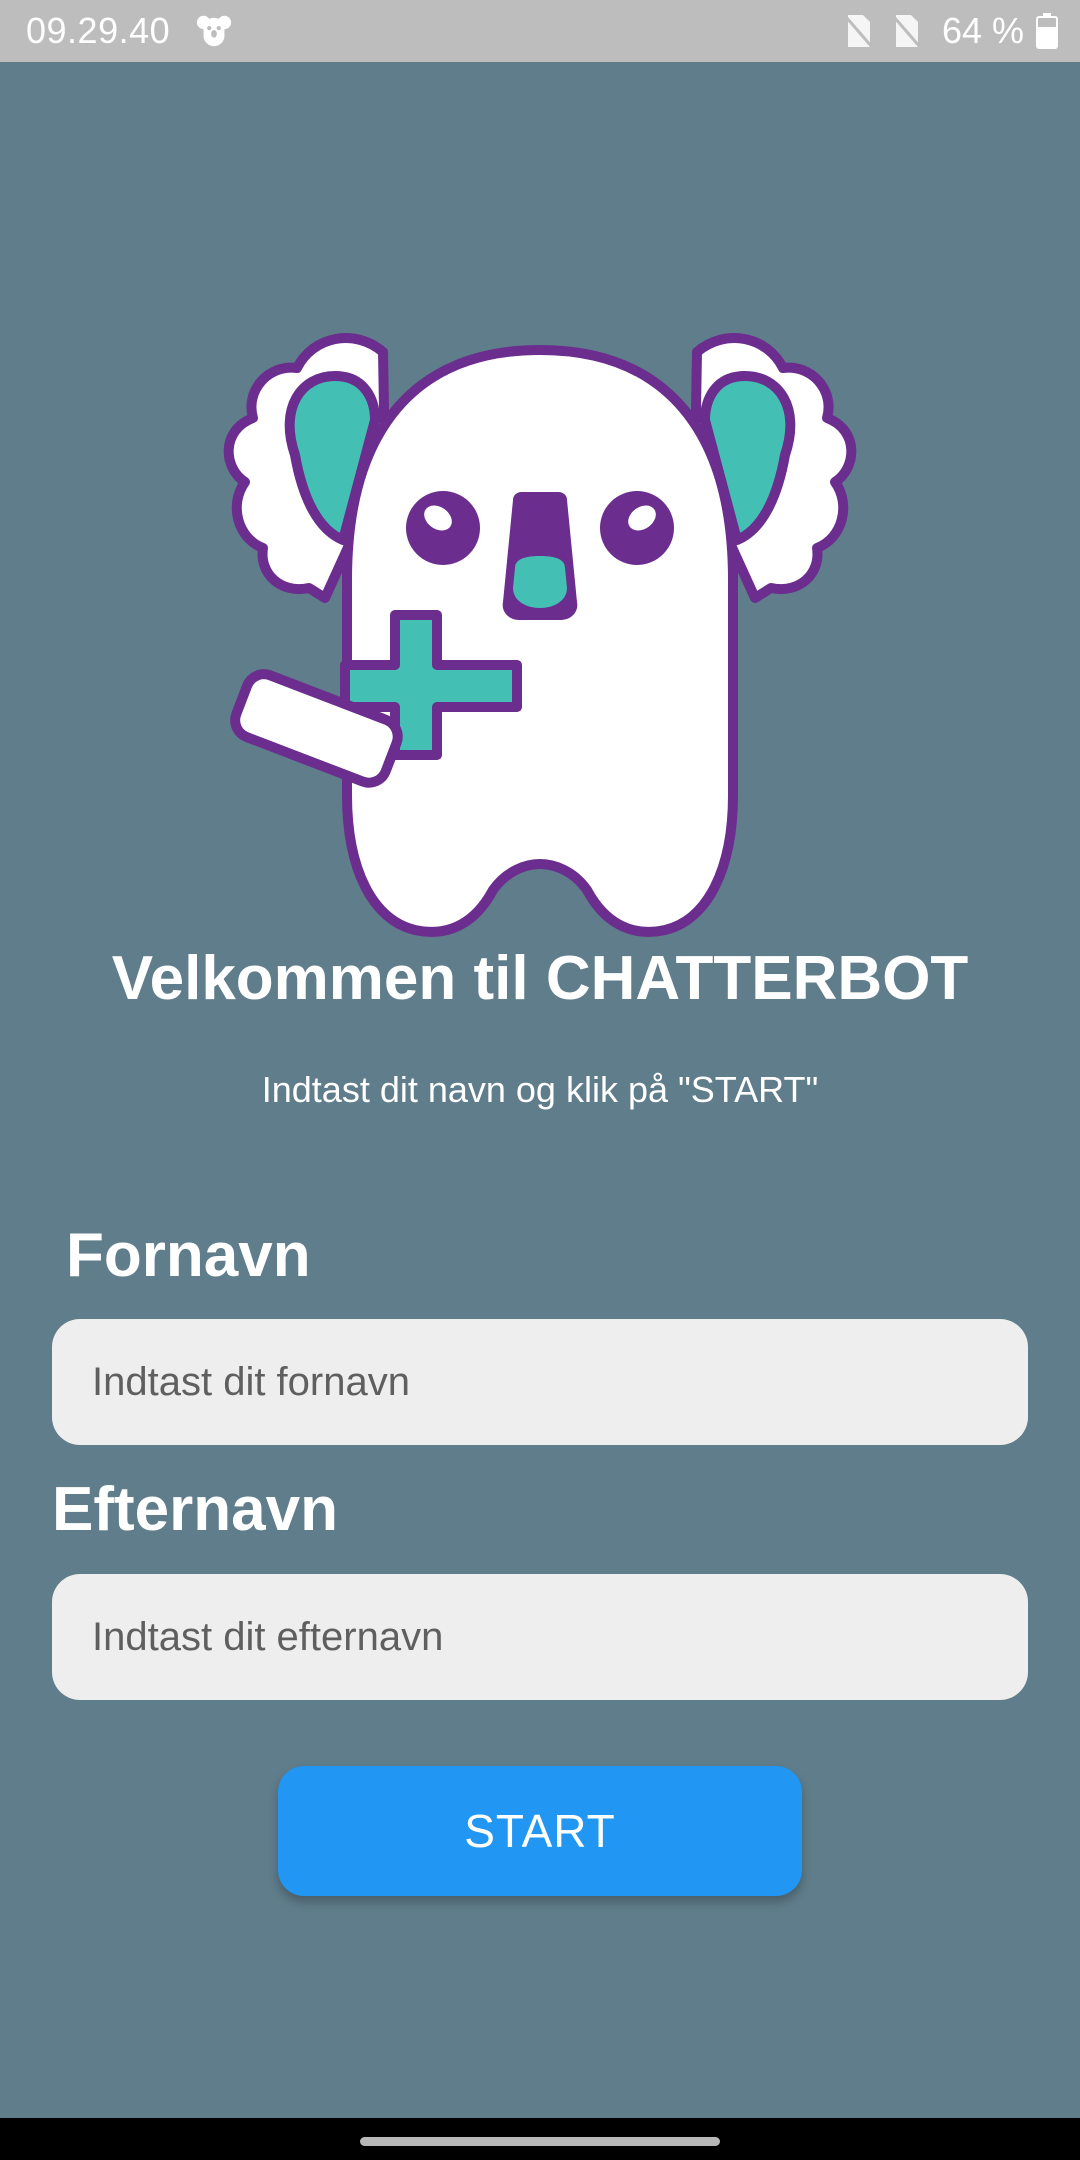 The width and height of the screenshot is (1080, 2160). Describe the element at coordinates (540, 978) in the screenshot. I see `welcome-title: Velkommen til CHATTERBOT` at that location.